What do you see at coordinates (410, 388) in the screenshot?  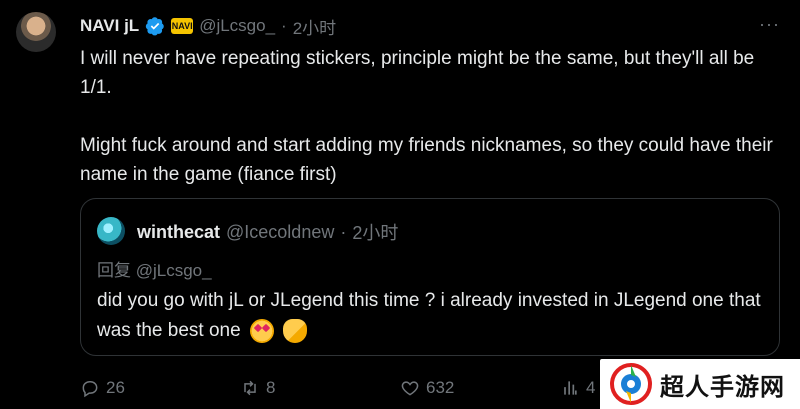 I see `heart-icon` at bounding box center [410, 388].